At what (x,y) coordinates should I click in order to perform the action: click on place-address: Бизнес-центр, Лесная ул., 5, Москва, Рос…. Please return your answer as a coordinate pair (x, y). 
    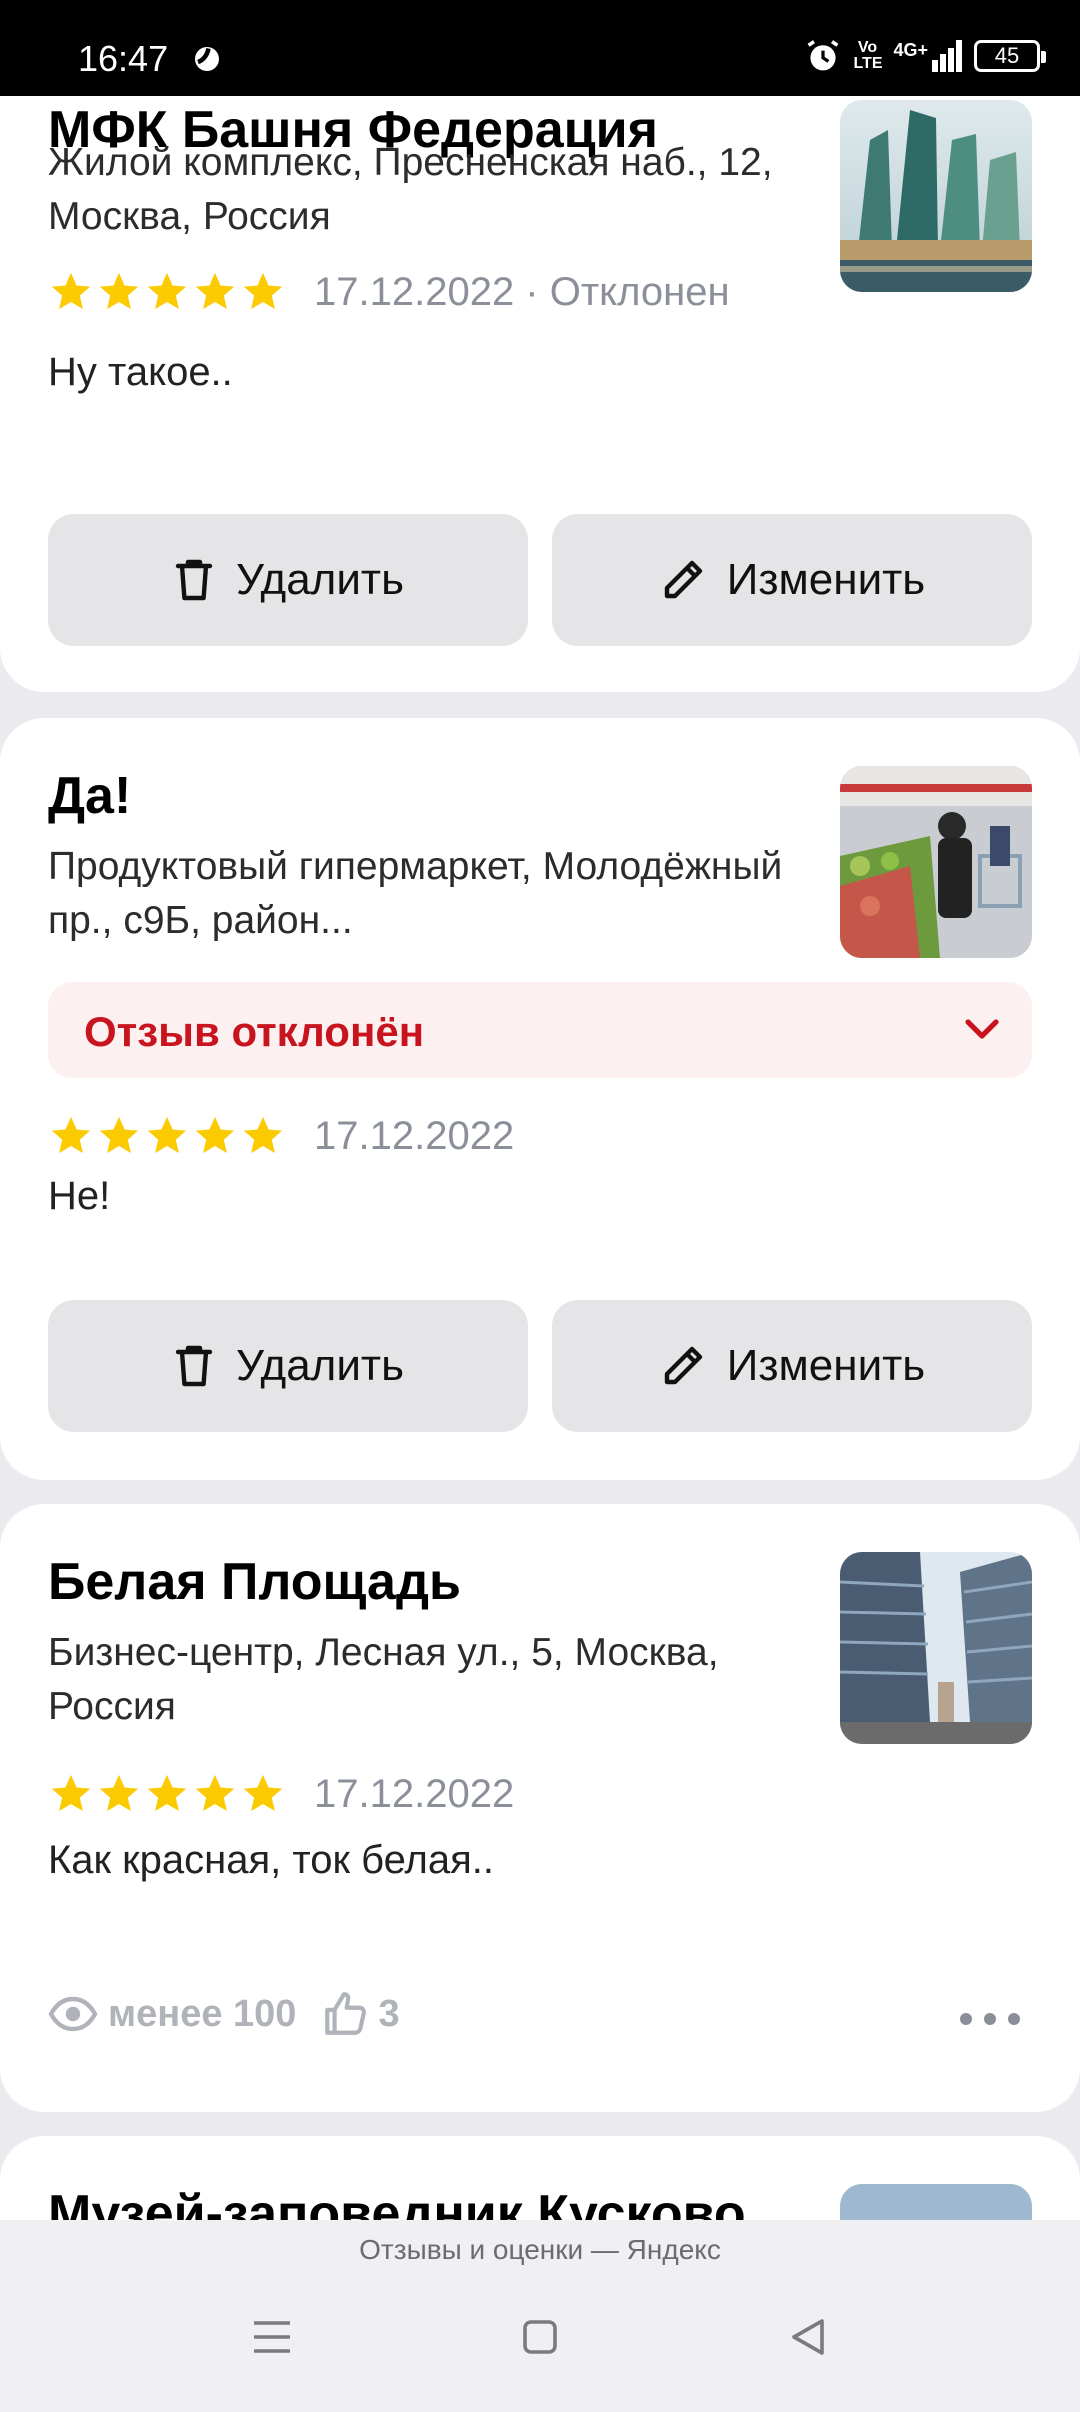
    Looking at the image, I should click on (383, 1679).